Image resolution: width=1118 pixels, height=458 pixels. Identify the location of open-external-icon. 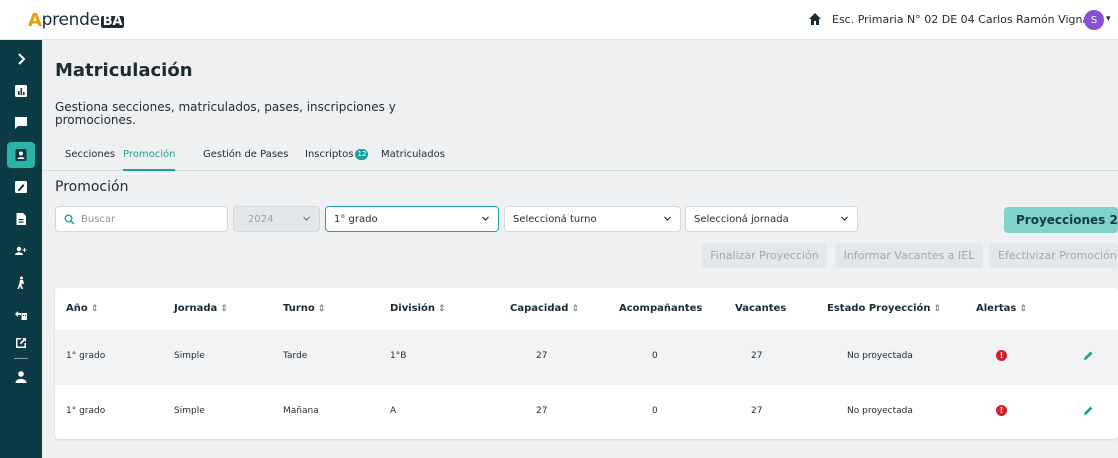
(21, 343).